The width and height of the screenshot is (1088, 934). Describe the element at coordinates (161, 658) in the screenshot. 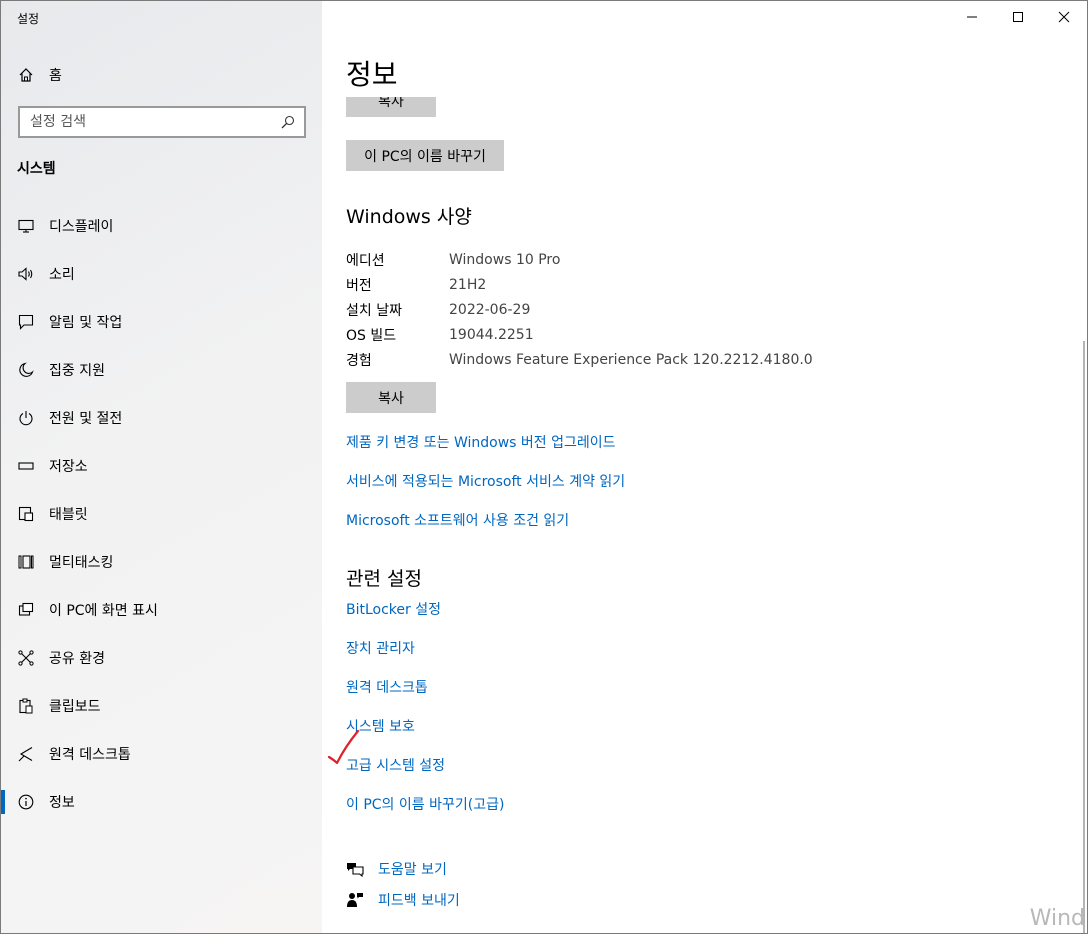

I see `sidebar-item-shared-experiences: 공유 환경` at that location.